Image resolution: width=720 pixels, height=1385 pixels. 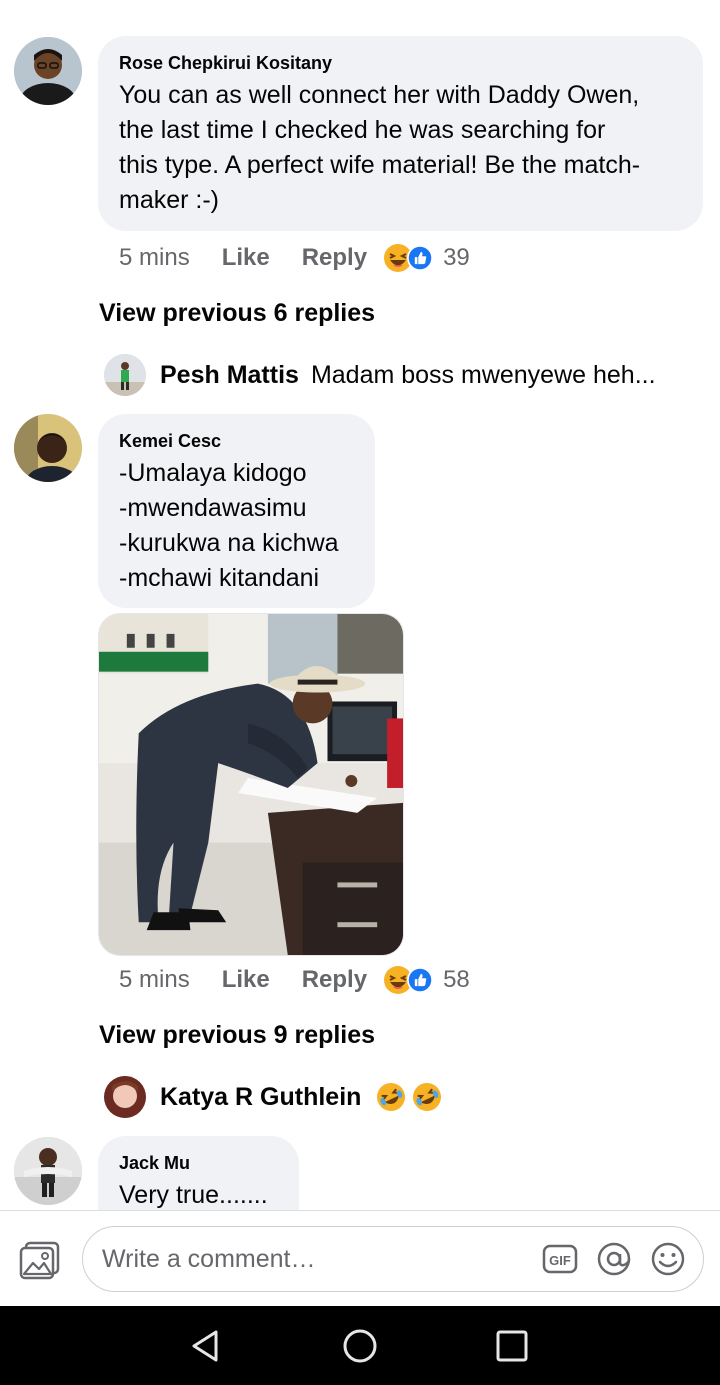 What do you see at coordinates (237, 441) in the screenshot?
I see `comment-author: Kemei Cesc` at bounding box center [237, 441].